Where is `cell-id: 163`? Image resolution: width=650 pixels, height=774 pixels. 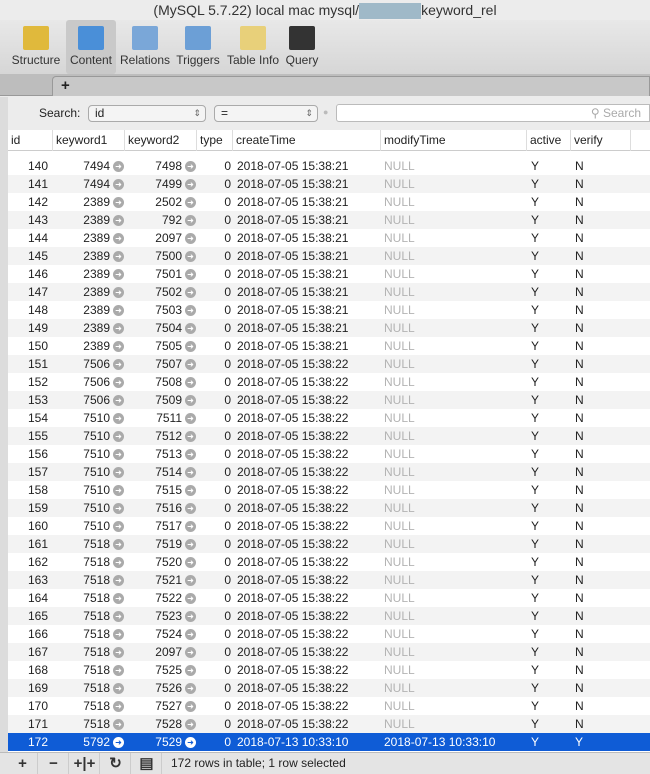
cell-id: 163 is located at coordinates (28, 580).